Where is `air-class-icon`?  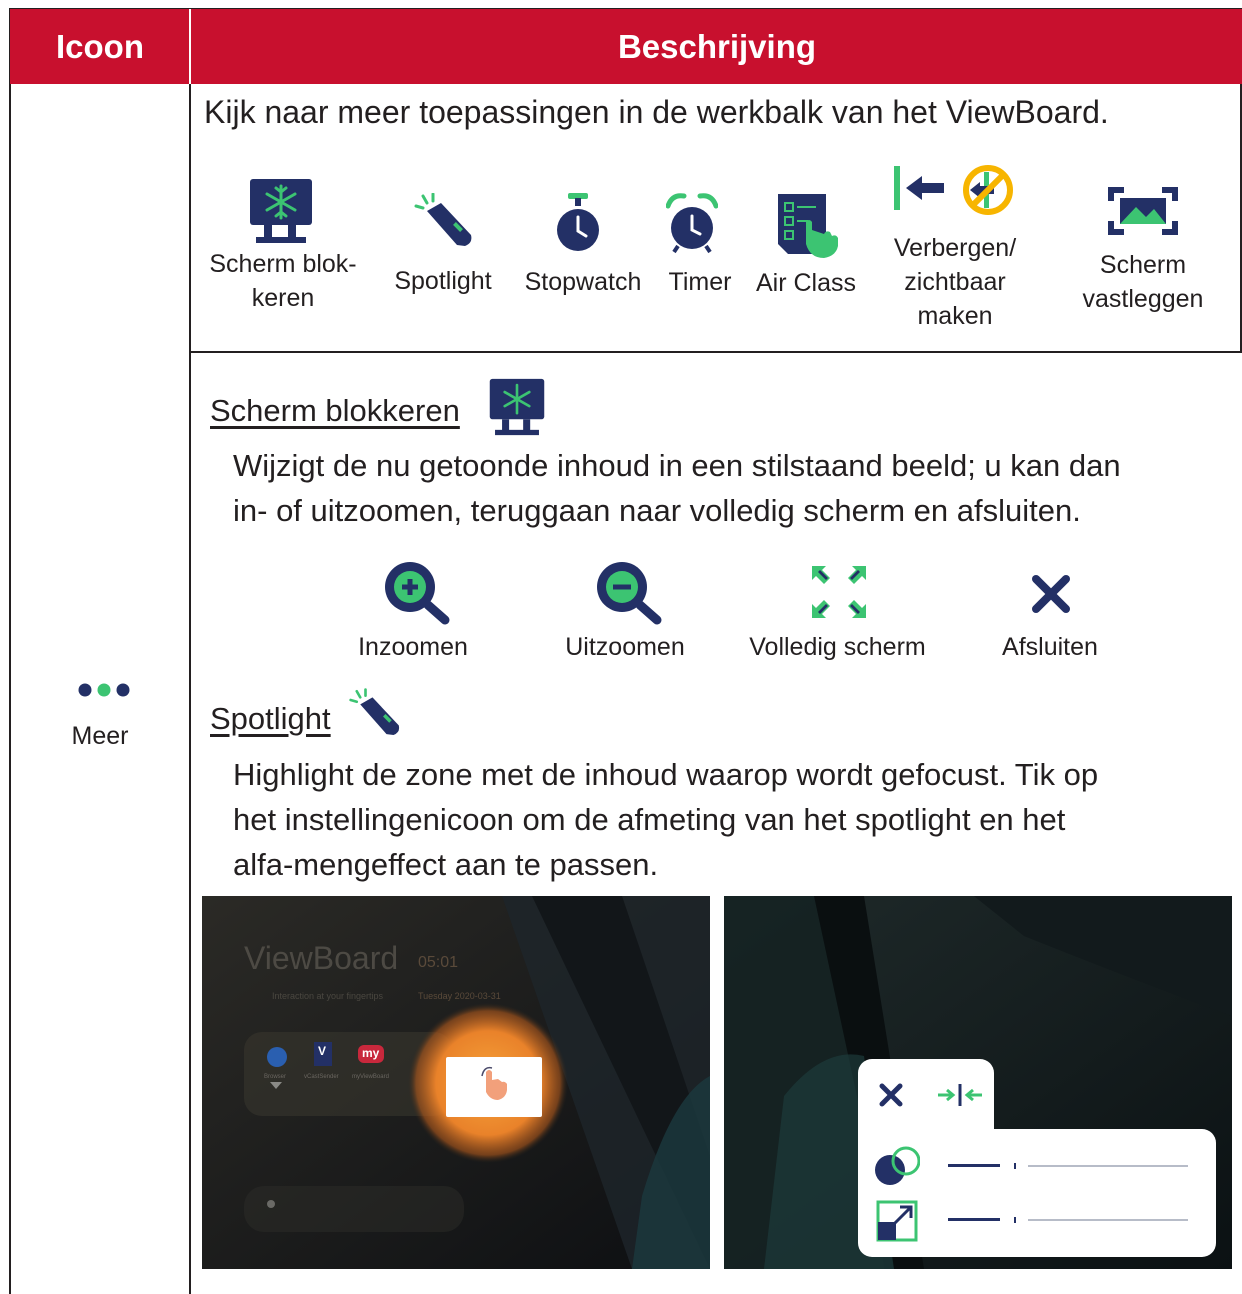
air-class-icon is located at coordinates (809, 227).